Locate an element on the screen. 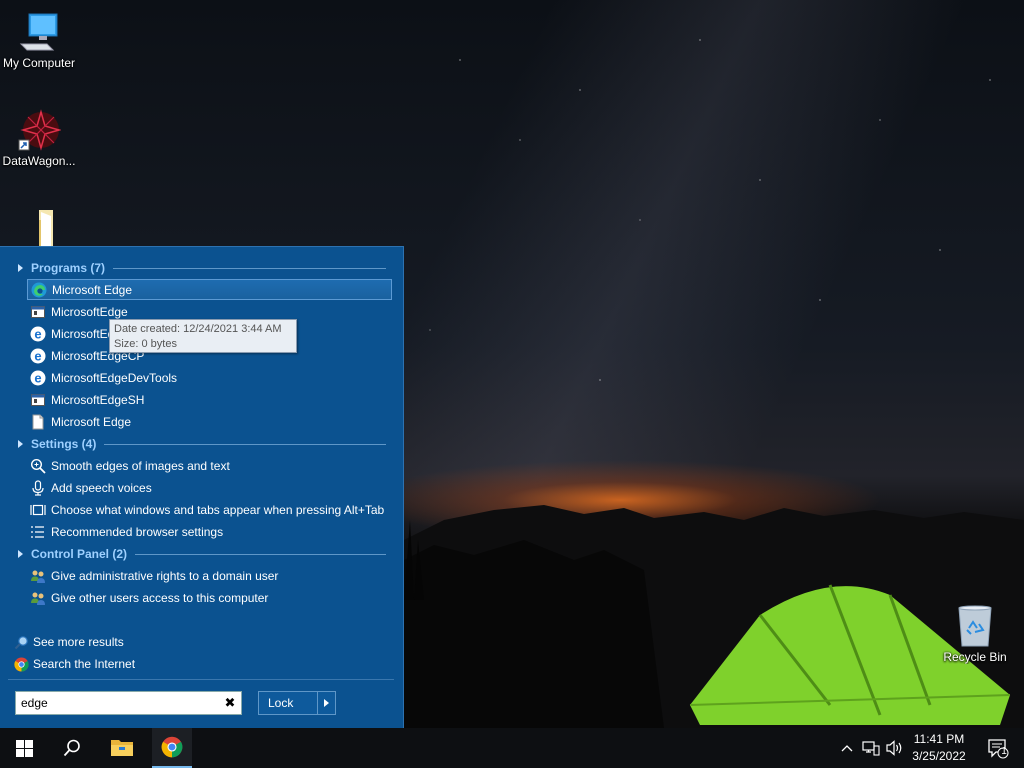  computer-icon is located at coordinates (38, 32).